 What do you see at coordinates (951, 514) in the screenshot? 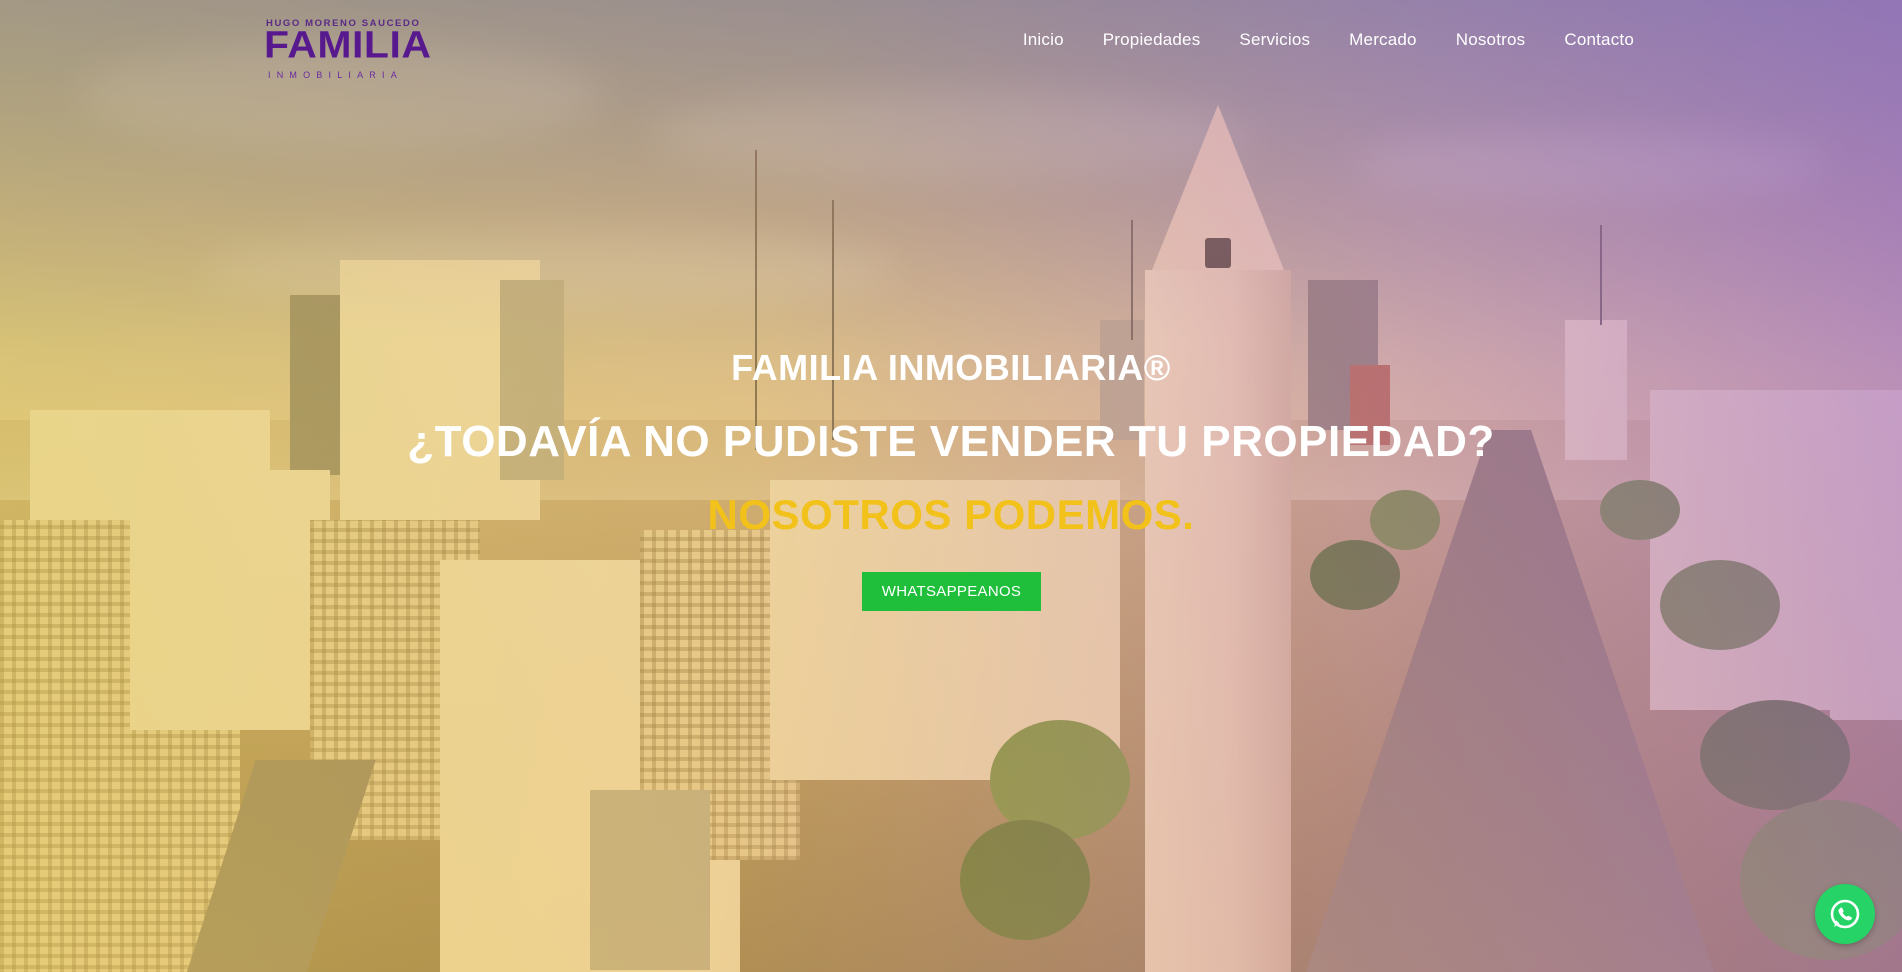
I see `hero-tagline: NOSOTROS PODEMOS.` at bounding box center [951, 514].